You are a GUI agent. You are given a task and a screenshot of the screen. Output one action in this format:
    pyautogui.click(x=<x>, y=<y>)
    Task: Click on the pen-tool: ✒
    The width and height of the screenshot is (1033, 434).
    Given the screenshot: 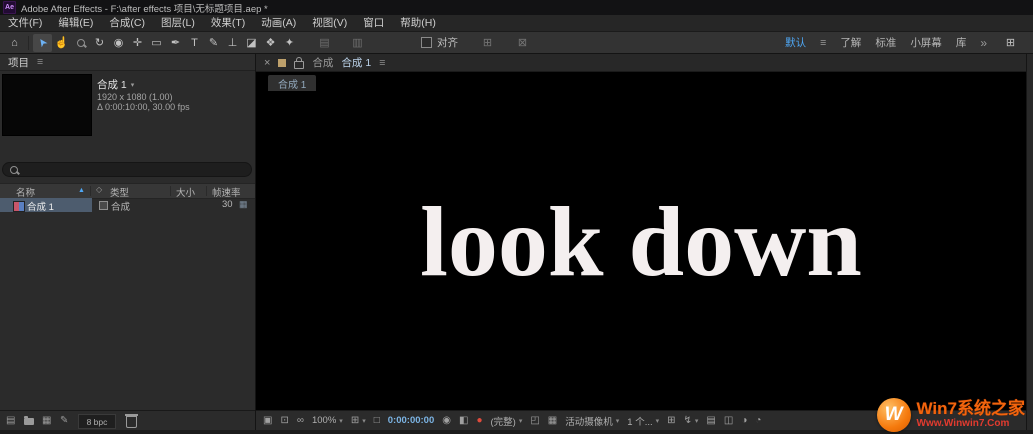 What is the action you would take?
    pyautogui.click(x=175, y=43)
    